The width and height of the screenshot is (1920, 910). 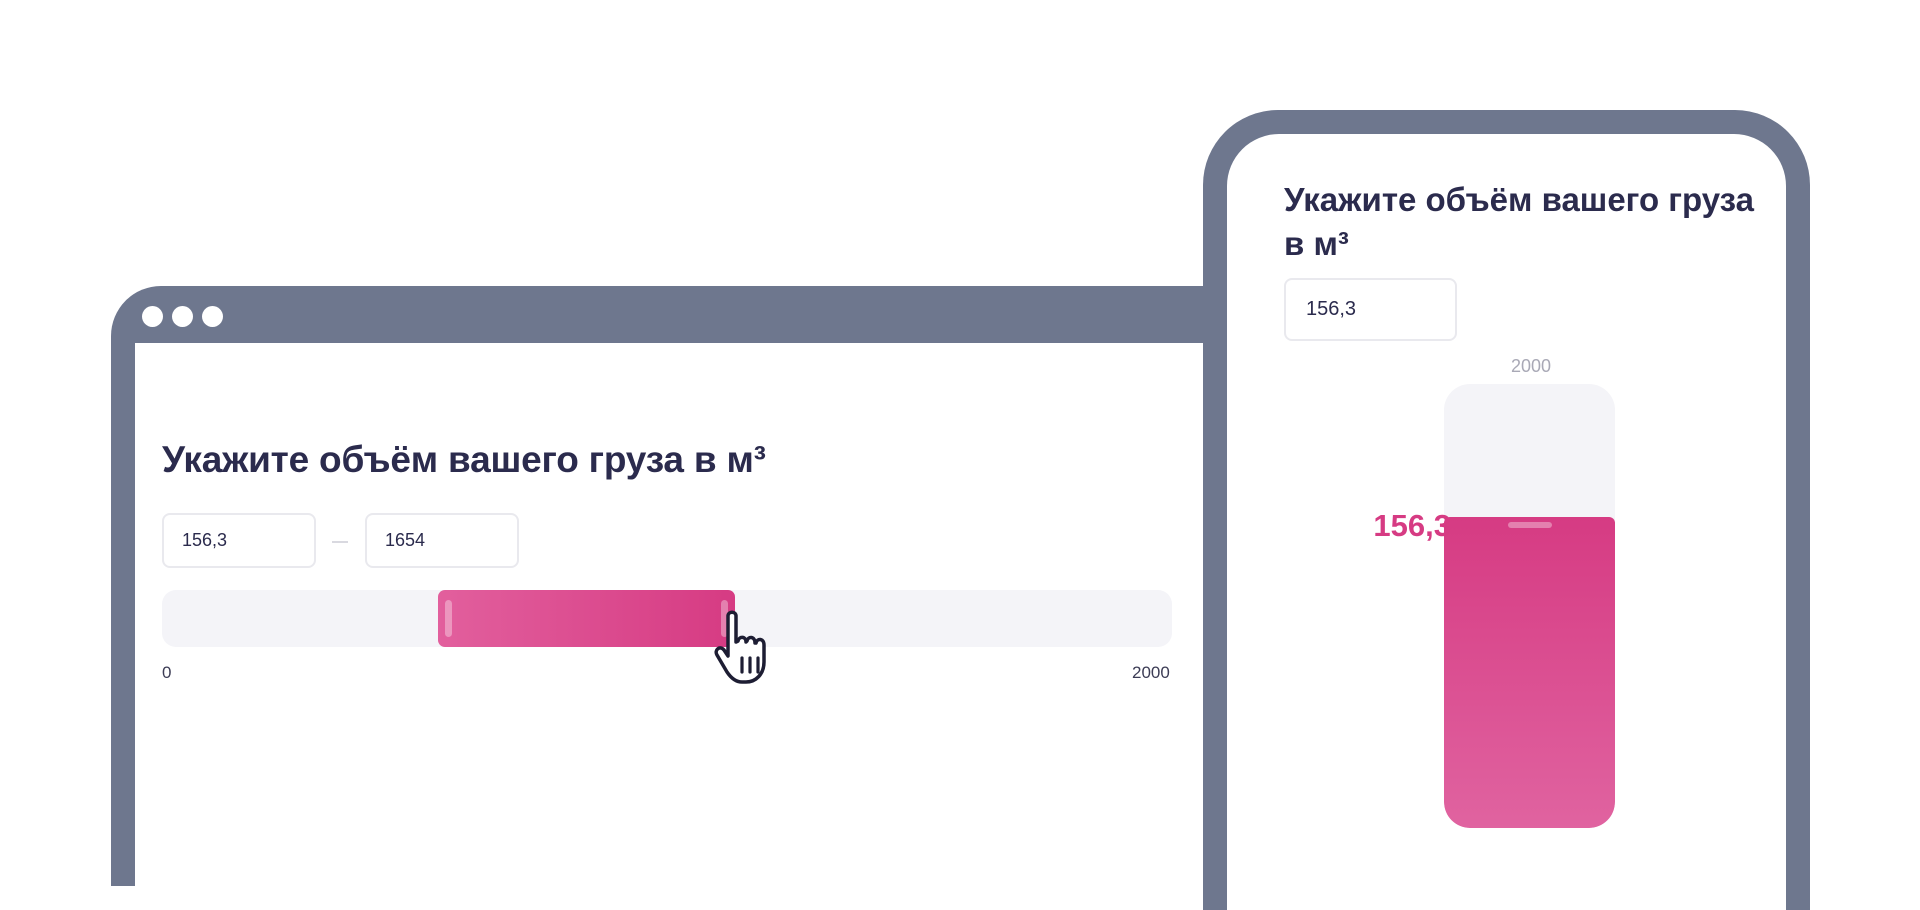 What do you see at coordinates (212, 316) in the screenshot?
I see `window-dot-maximize` at bounding box center [212, 316].